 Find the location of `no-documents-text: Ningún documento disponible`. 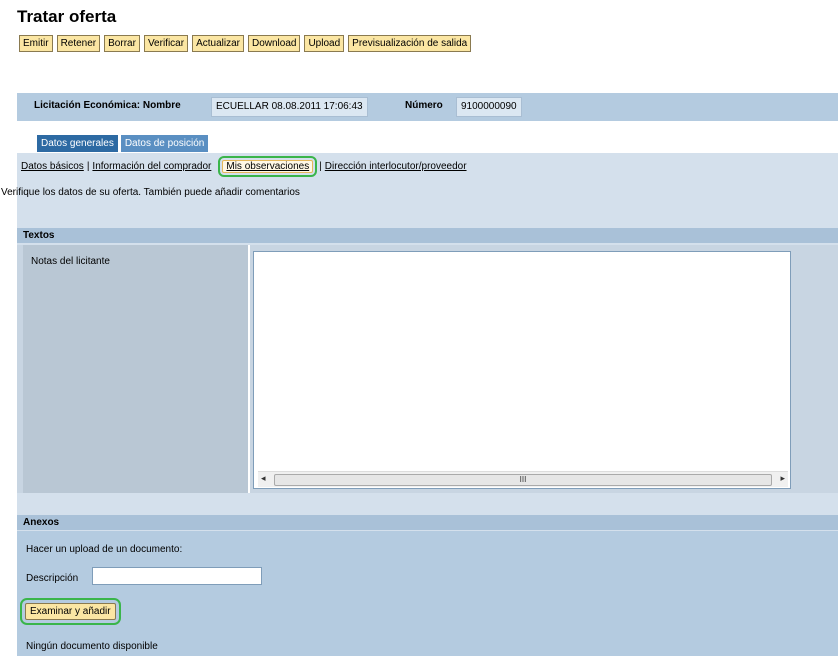

no-documents-text: Ningún documento disponible is located at coordinates (92, 646).